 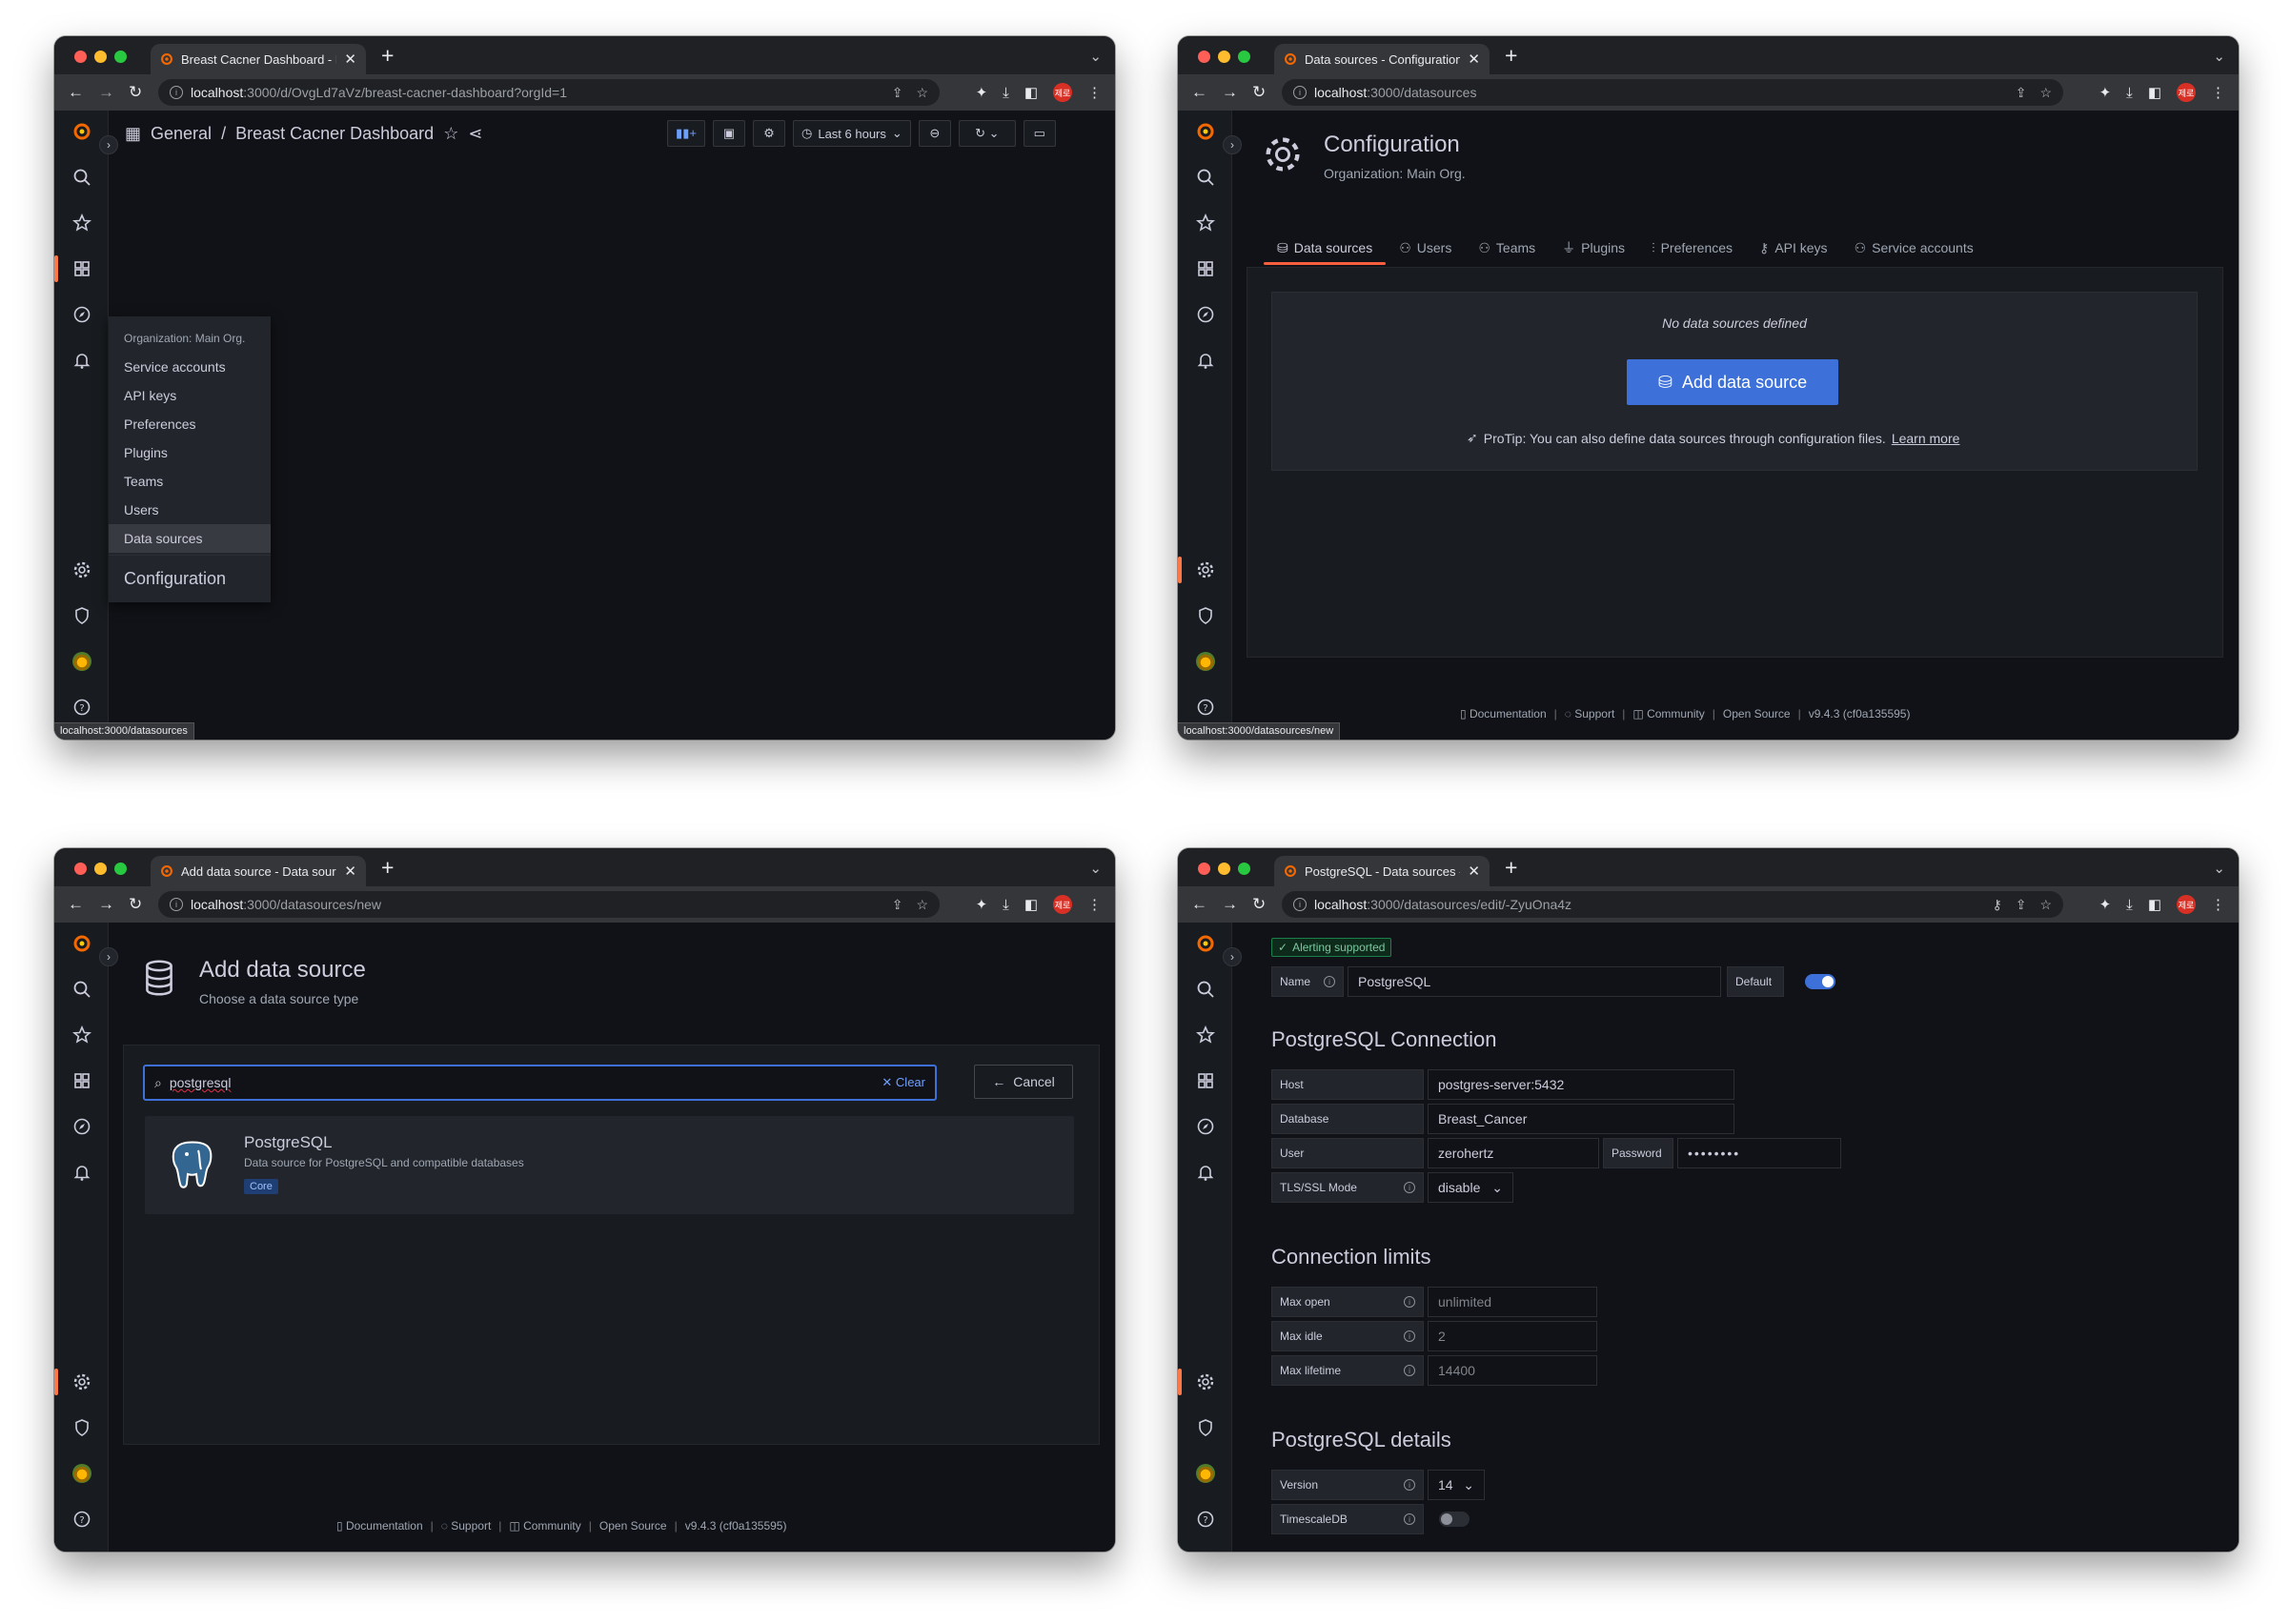 What do you see at coordinates (450, 134) in the screenshot?
I see `star-dashboard-icon: ☆` at bounding box center [450, 134].